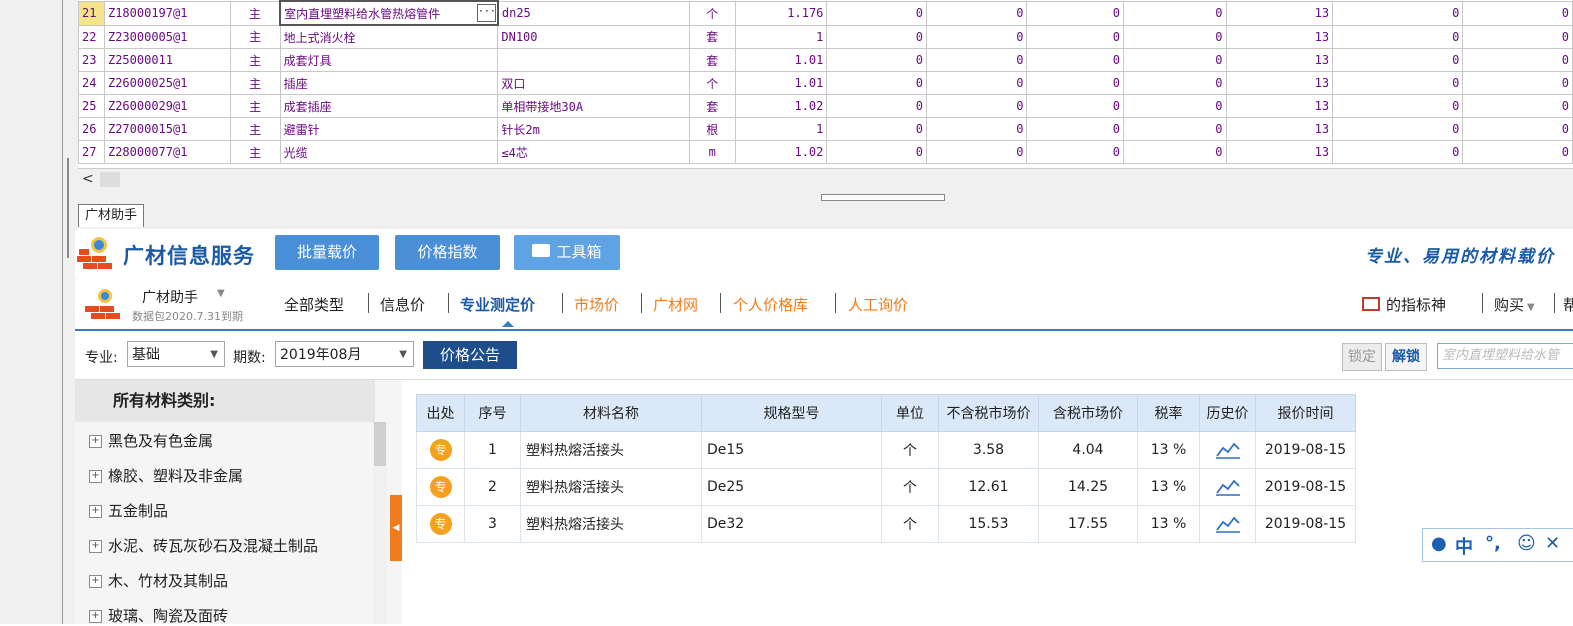 The image size is (1573, 626). Describe the element at coordinates (380, 523) in the screenshot. I see `category-scrollbar` at that location.